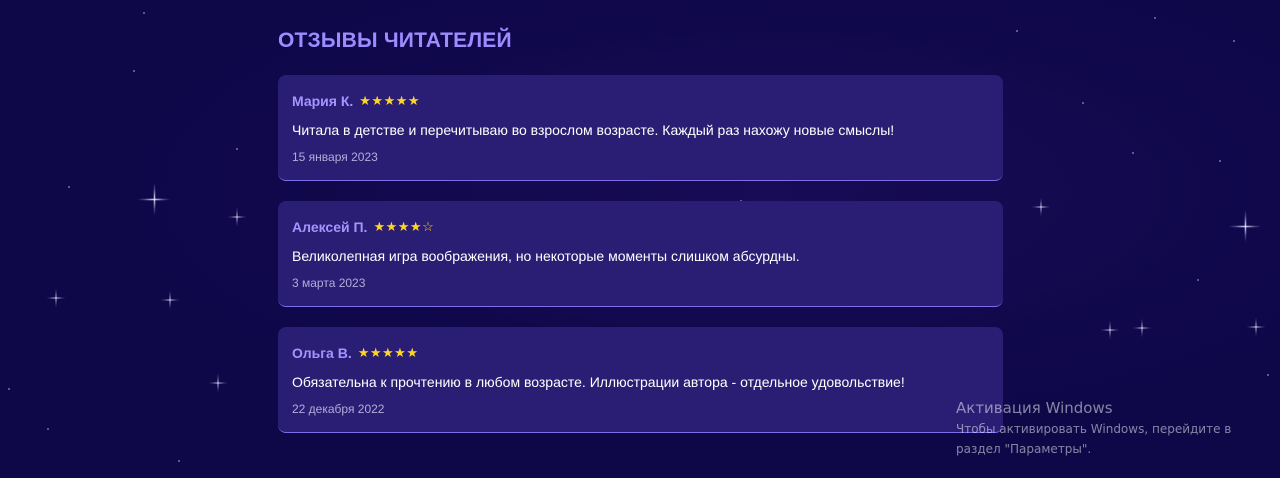 The width and height of the screenshot is (1280, 478). I want to click on review-date: 3 марта 2023, so click(329, 283).